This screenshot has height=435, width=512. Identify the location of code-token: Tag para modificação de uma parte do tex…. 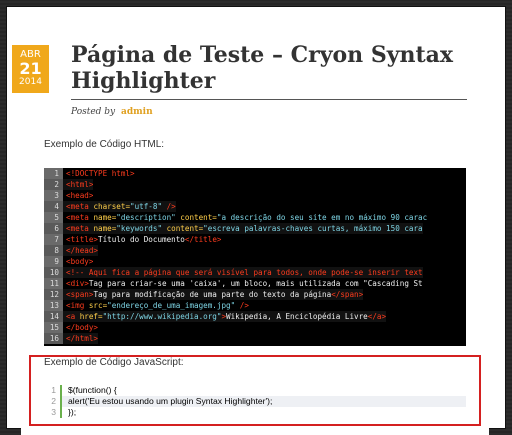
(212, 294).